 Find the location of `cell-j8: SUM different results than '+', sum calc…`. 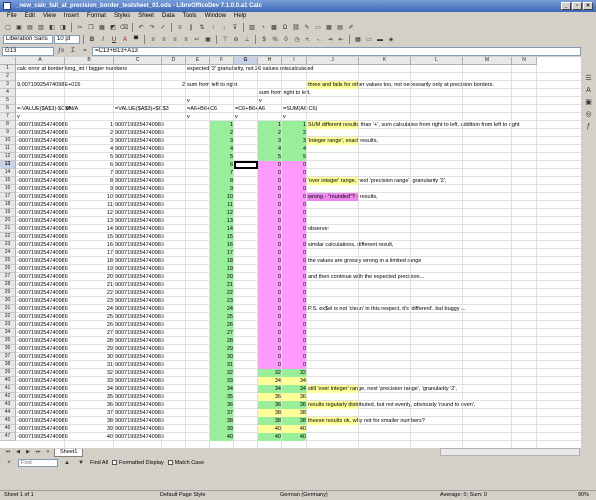

cell-j8: SUM different results than '+', sum calc… is located at coordinates (413, 125).